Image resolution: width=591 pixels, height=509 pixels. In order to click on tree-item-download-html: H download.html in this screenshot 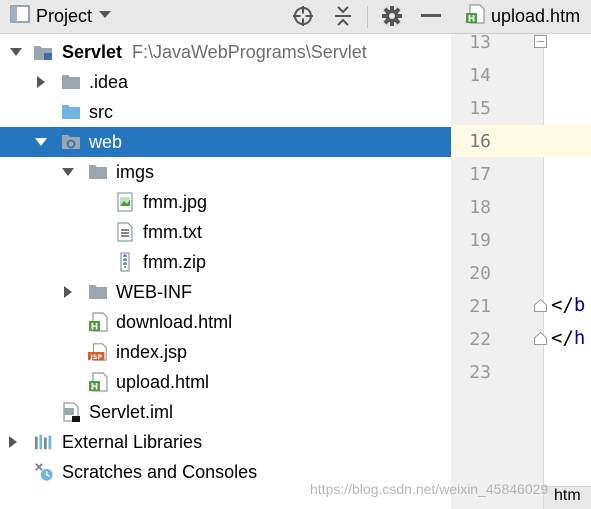, I will do `click(225, 322)`.